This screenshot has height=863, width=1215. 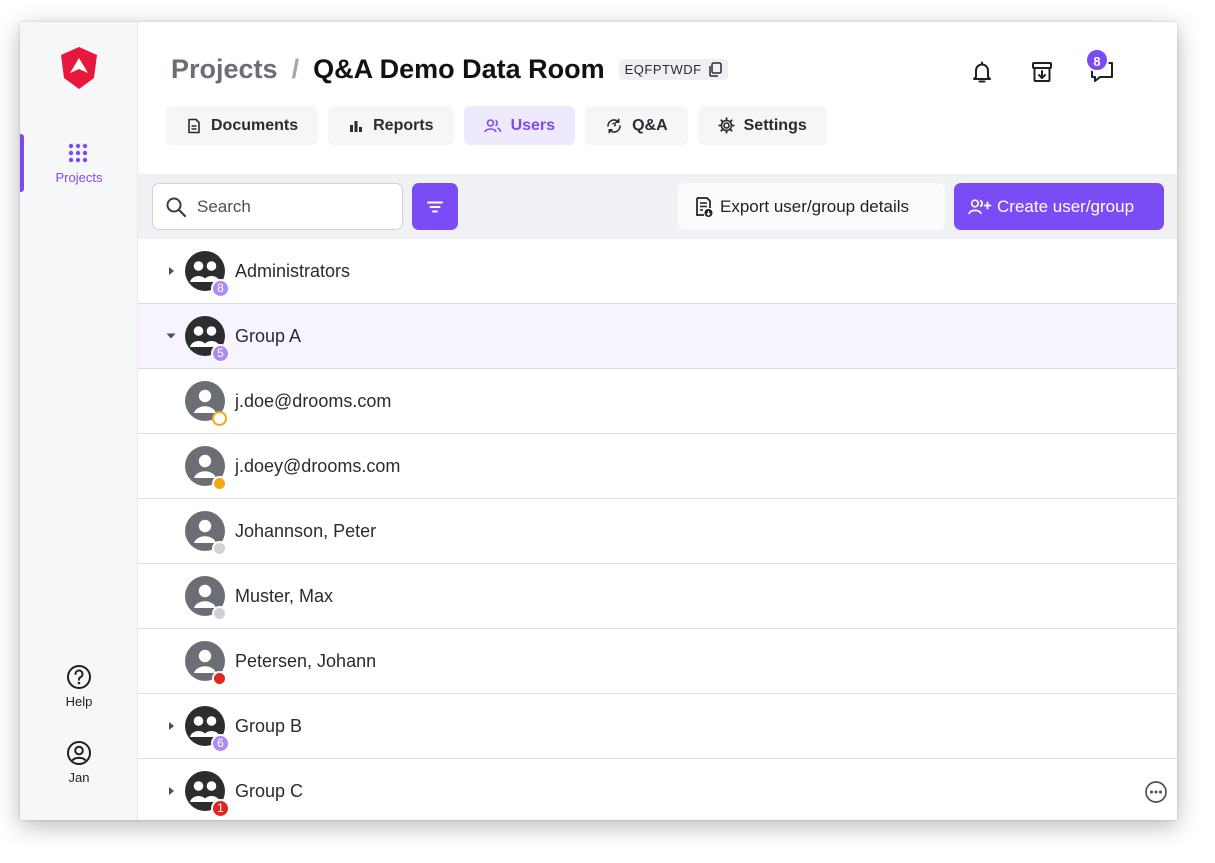 What do you see at coordinates (79, 68) in the screenshot?
I see `drooms-logo` at bounding box center [79, 68].